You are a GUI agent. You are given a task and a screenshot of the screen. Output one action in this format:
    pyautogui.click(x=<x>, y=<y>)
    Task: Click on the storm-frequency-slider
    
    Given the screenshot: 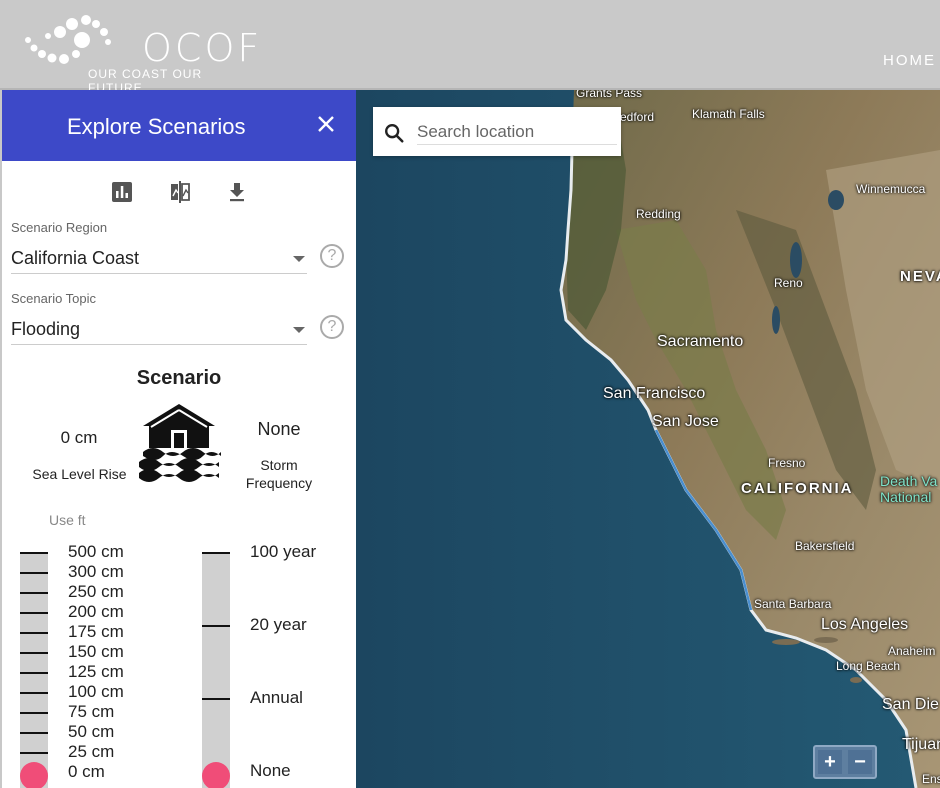 What is the action you would take?
    pyautogui.click(x=216, y=670)
    